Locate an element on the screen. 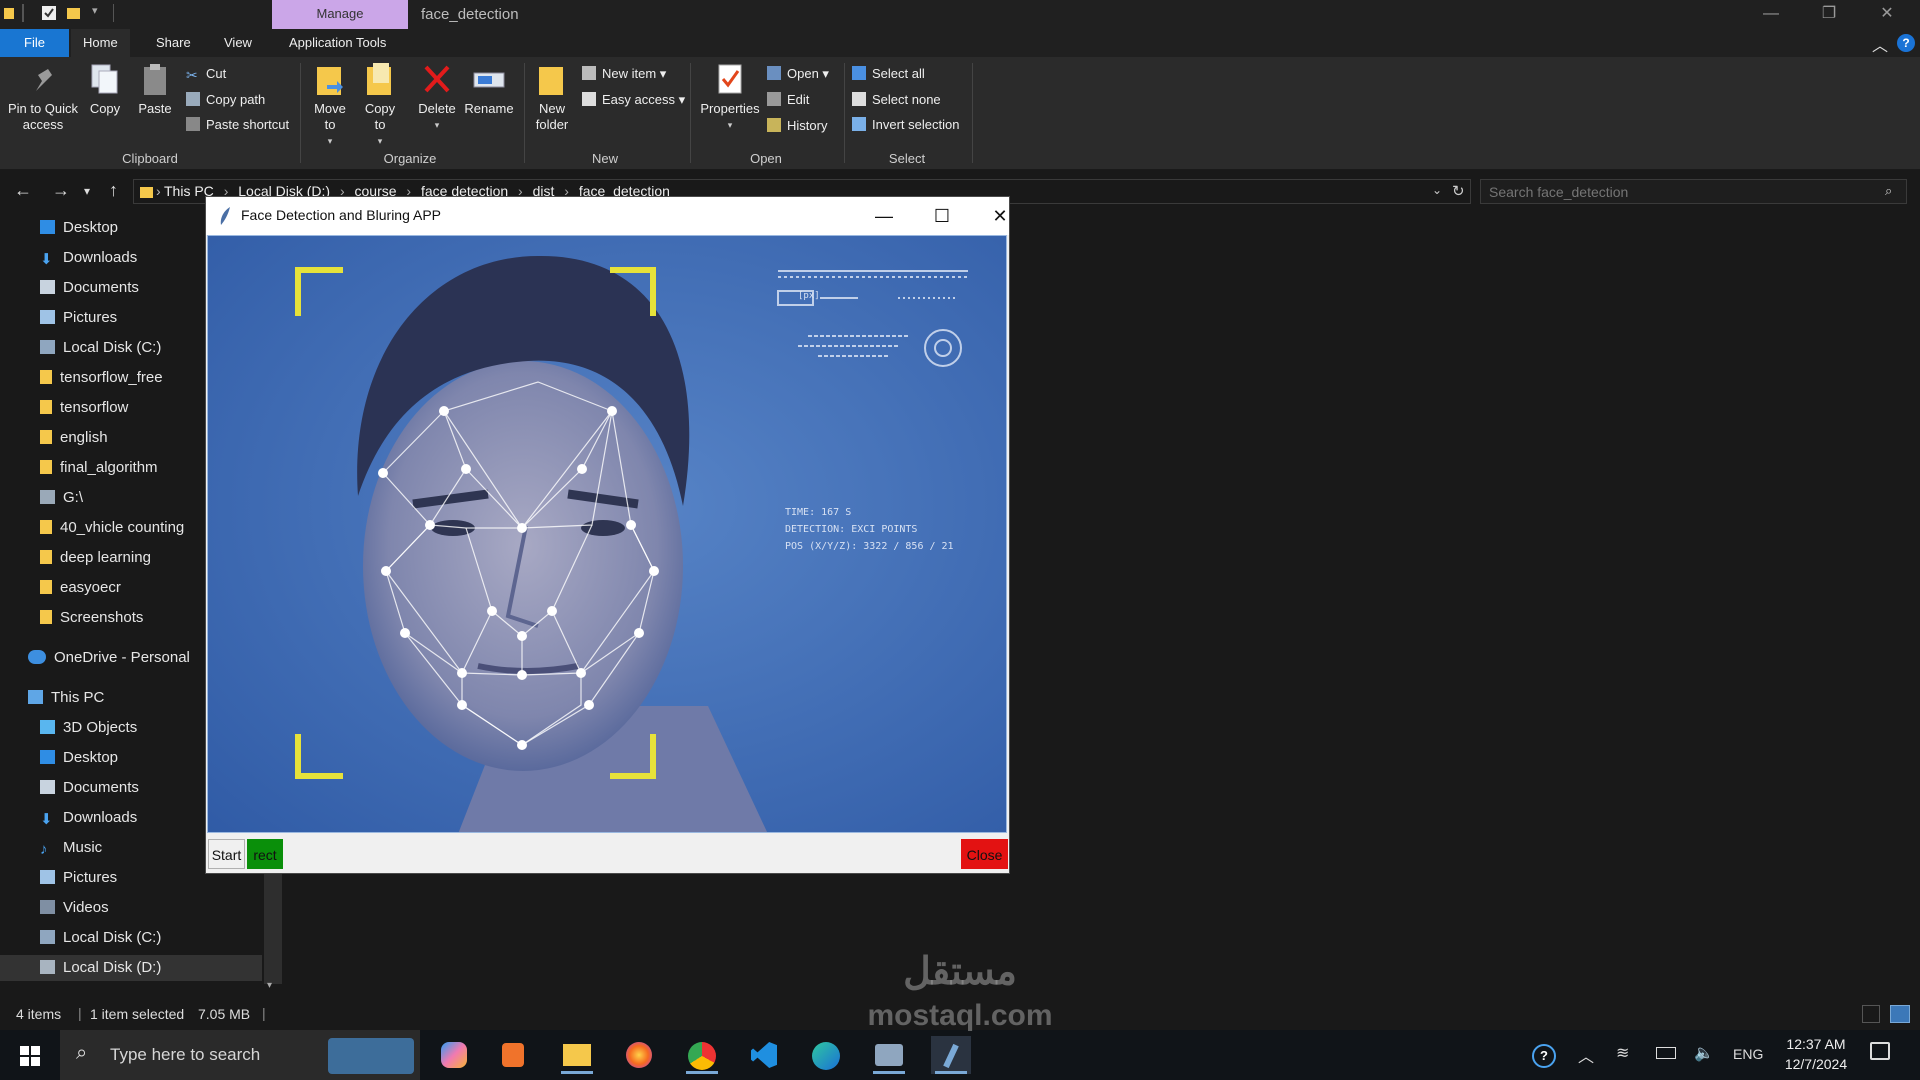 The height and width of the screenshot is (1080, 1920). paste-shortcut-icon is located at coordinates (193, 124).